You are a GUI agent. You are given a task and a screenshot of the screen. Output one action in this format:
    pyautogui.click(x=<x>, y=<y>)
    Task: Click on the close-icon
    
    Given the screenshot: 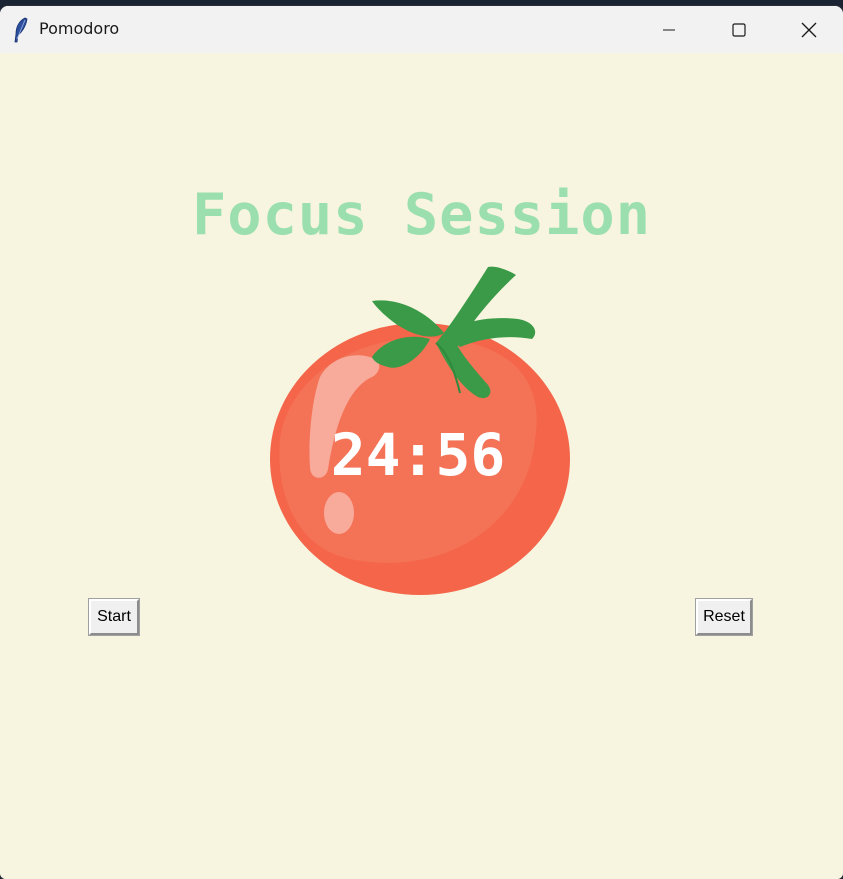 What is the action you would take?
    pyautogui.click(x=809, y=29)
    